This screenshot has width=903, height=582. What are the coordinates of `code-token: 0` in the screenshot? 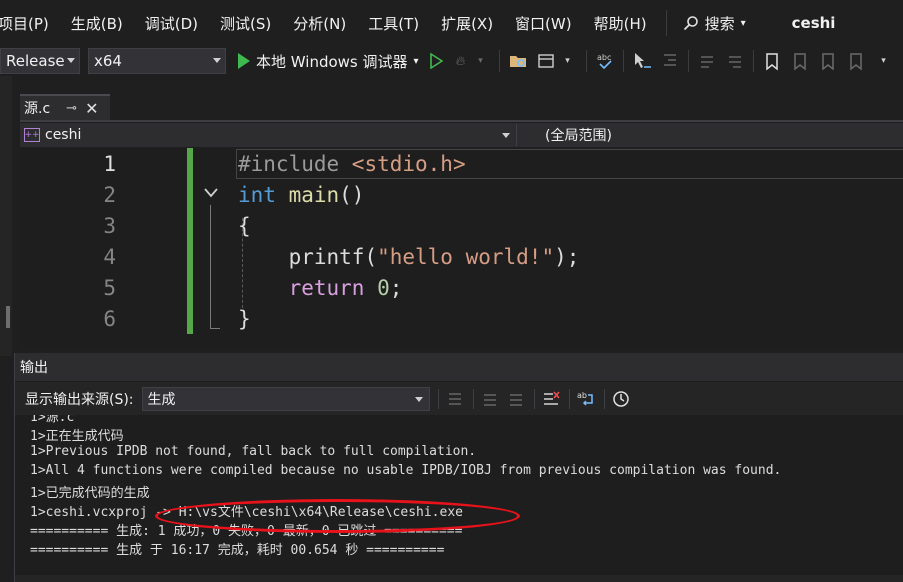 It's located at (383, 287).